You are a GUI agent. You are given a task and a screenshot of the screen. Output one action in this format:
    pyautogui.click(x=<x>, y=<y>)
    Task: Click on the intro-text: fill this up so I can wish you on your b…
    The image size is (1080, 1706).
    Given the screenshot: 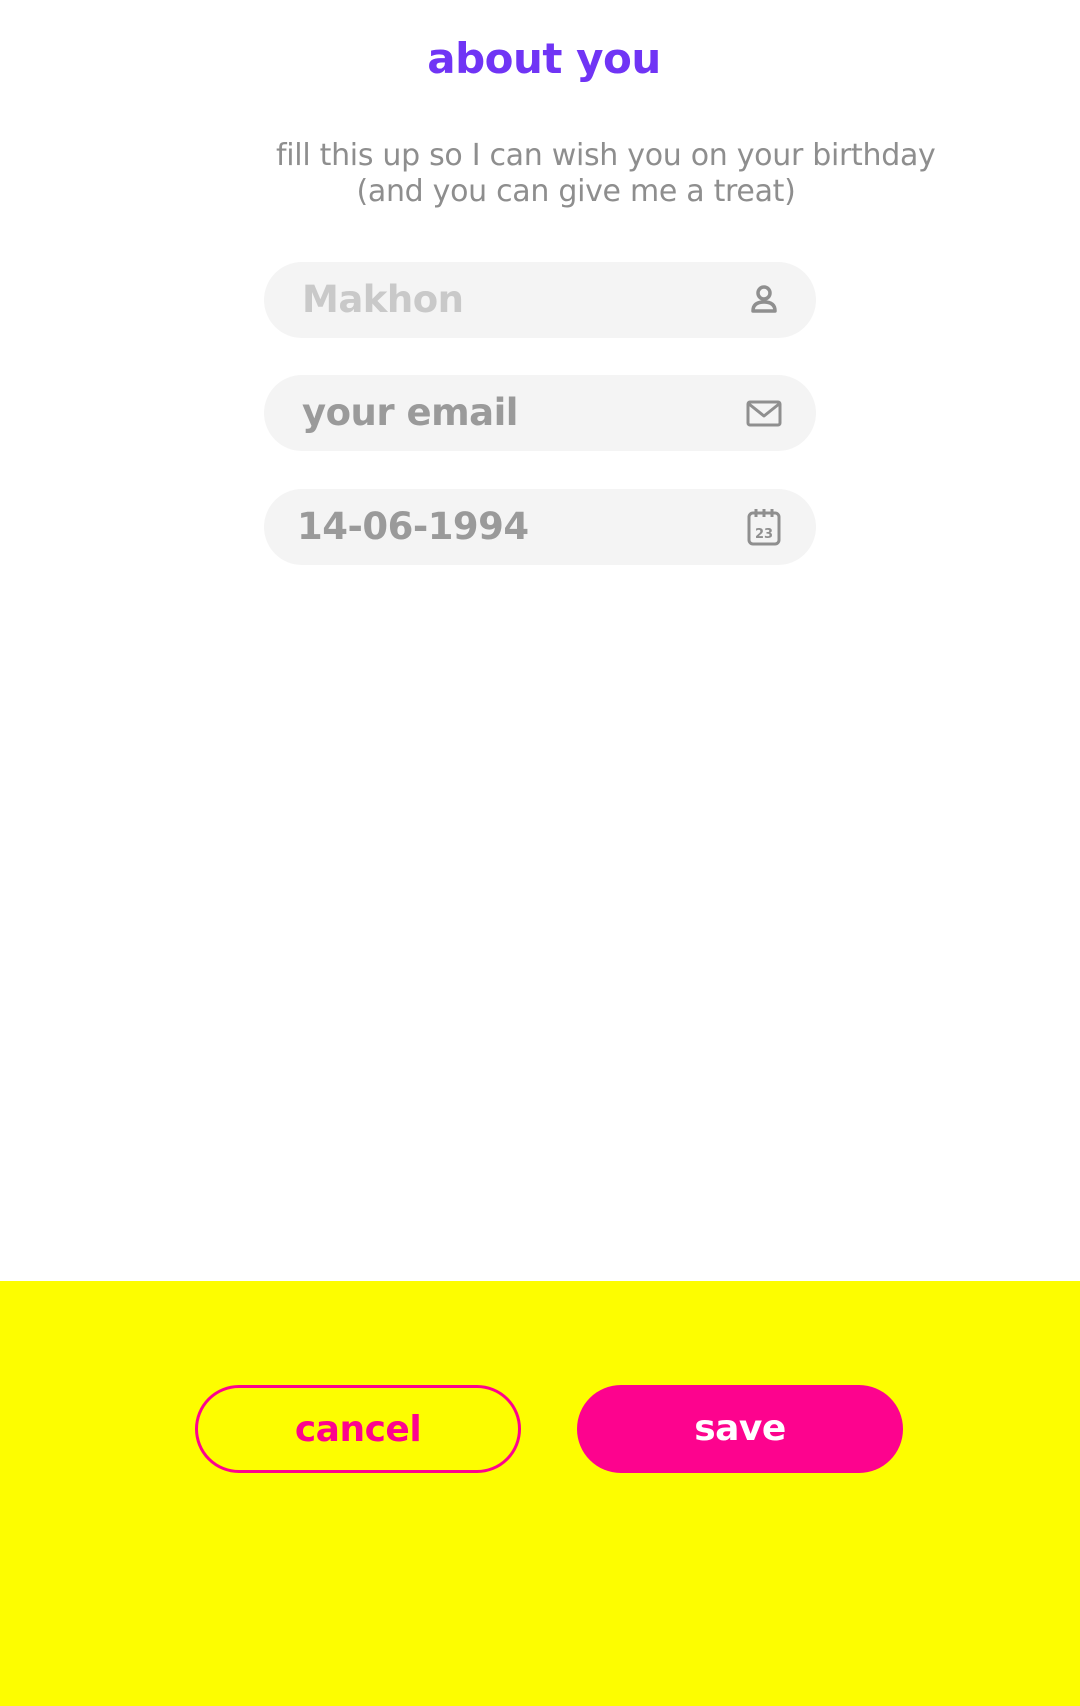 What is the action you would take?
    pyautogui.click(x=606, y=174)
    